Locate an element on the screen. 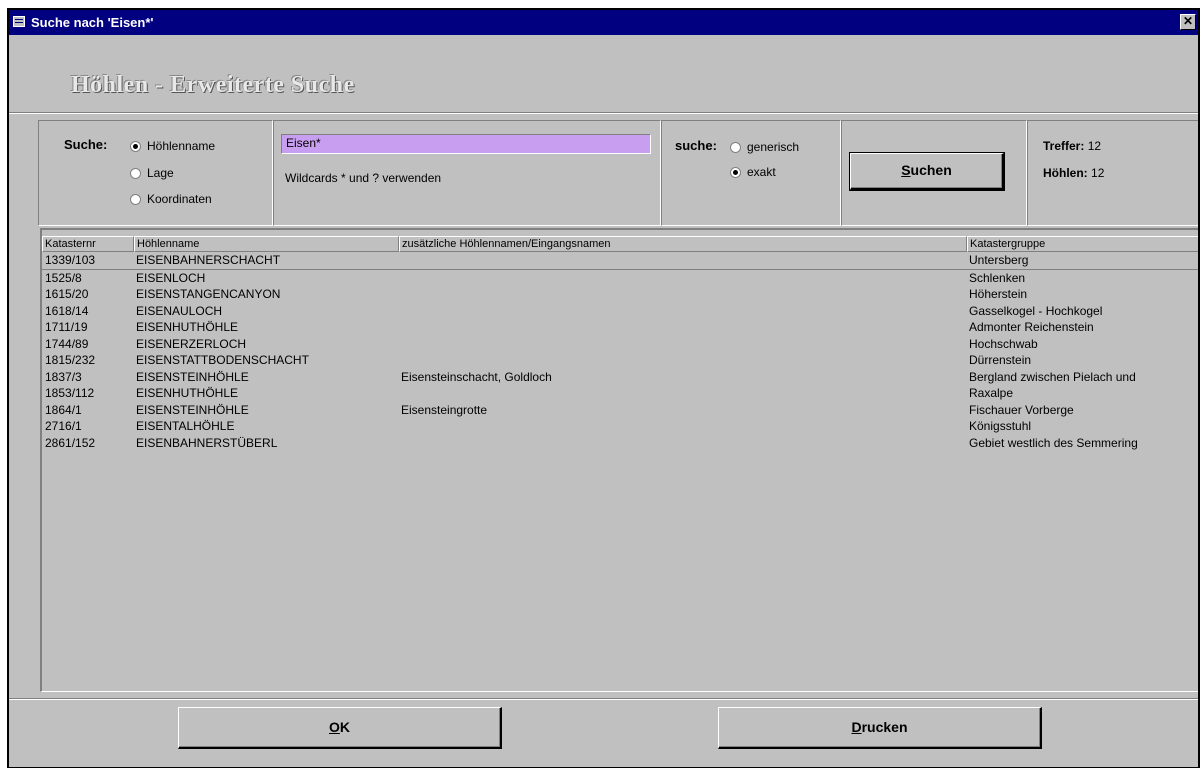  table-cell: EISENSTANGENCANYON is located at coordinates (208, 294).